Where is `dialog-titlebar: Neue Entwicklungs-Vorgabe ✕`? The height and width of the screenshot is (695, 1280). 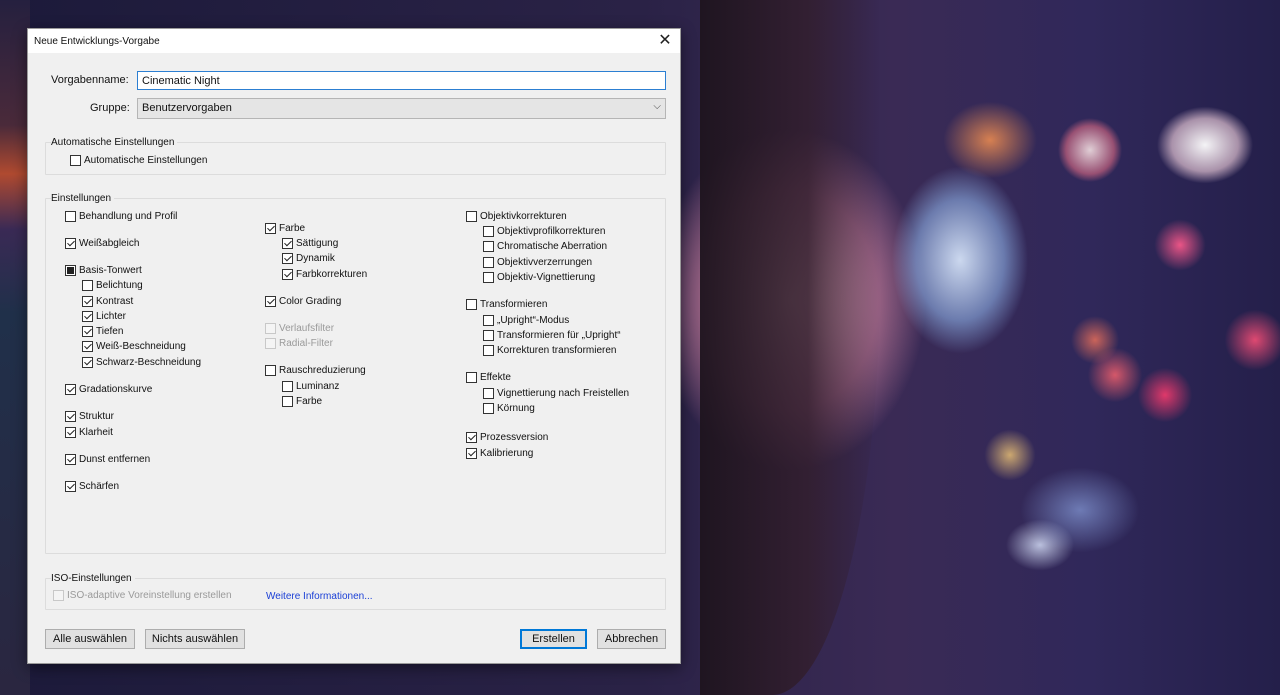
dialog-titlebar: Neue Entwicklungs-Vorgabe ✕ is located at coordinates (354, 41).